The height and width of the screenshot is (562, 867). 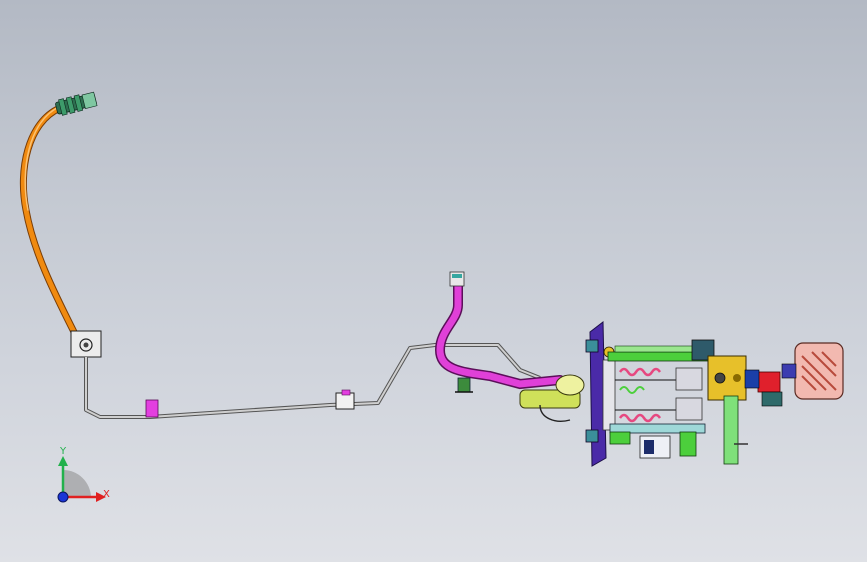 I want to click on hose-clamp, so click(x=464, y=385).